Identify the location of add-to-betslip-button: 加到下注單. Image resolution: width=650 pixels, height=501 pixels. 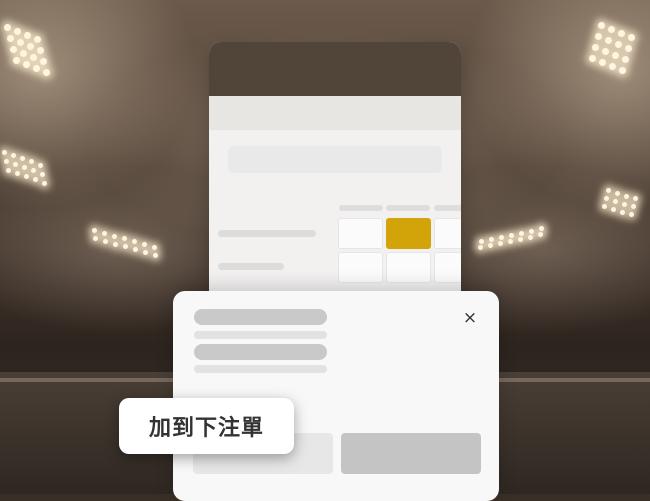
(206, 426).